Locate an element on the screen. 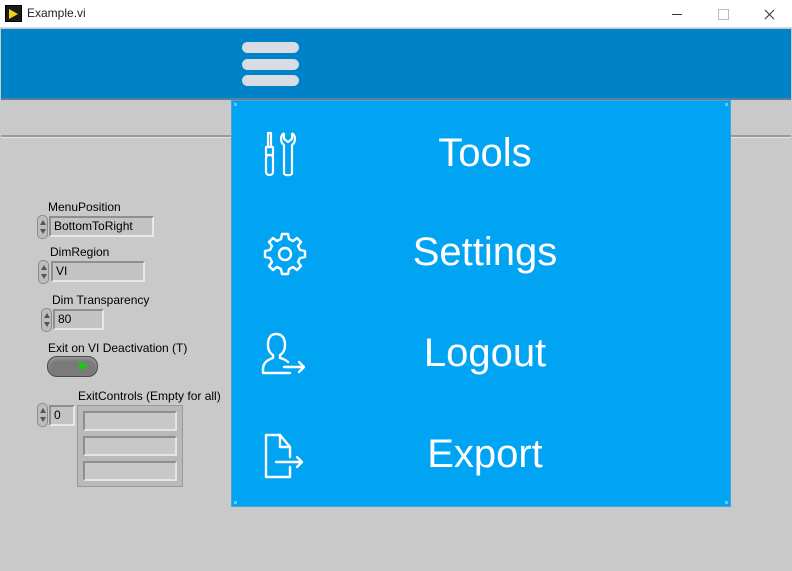 Image resolution: width=792 pixels, height=571 pixels. window-titlebar: Example.vi is located at coordinates (396, 14).